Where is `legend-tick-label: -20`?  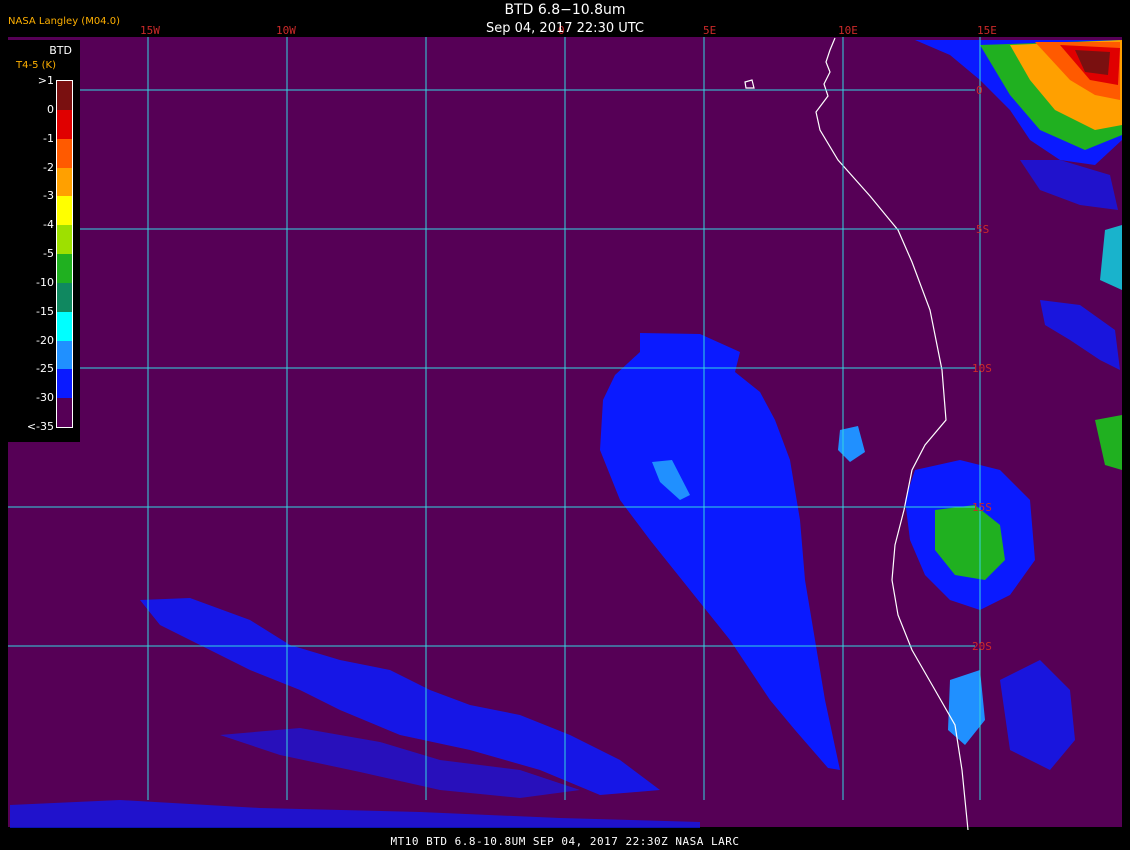 legend-tick-label: -20 is located at coordinates (45, 340).